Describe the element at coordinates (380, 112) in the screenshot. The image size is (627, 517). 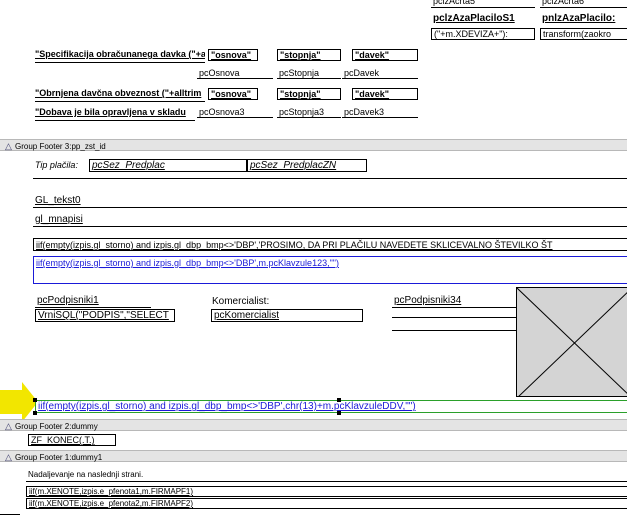
I see `field-pcdavek3: pcDavek3` at that location.